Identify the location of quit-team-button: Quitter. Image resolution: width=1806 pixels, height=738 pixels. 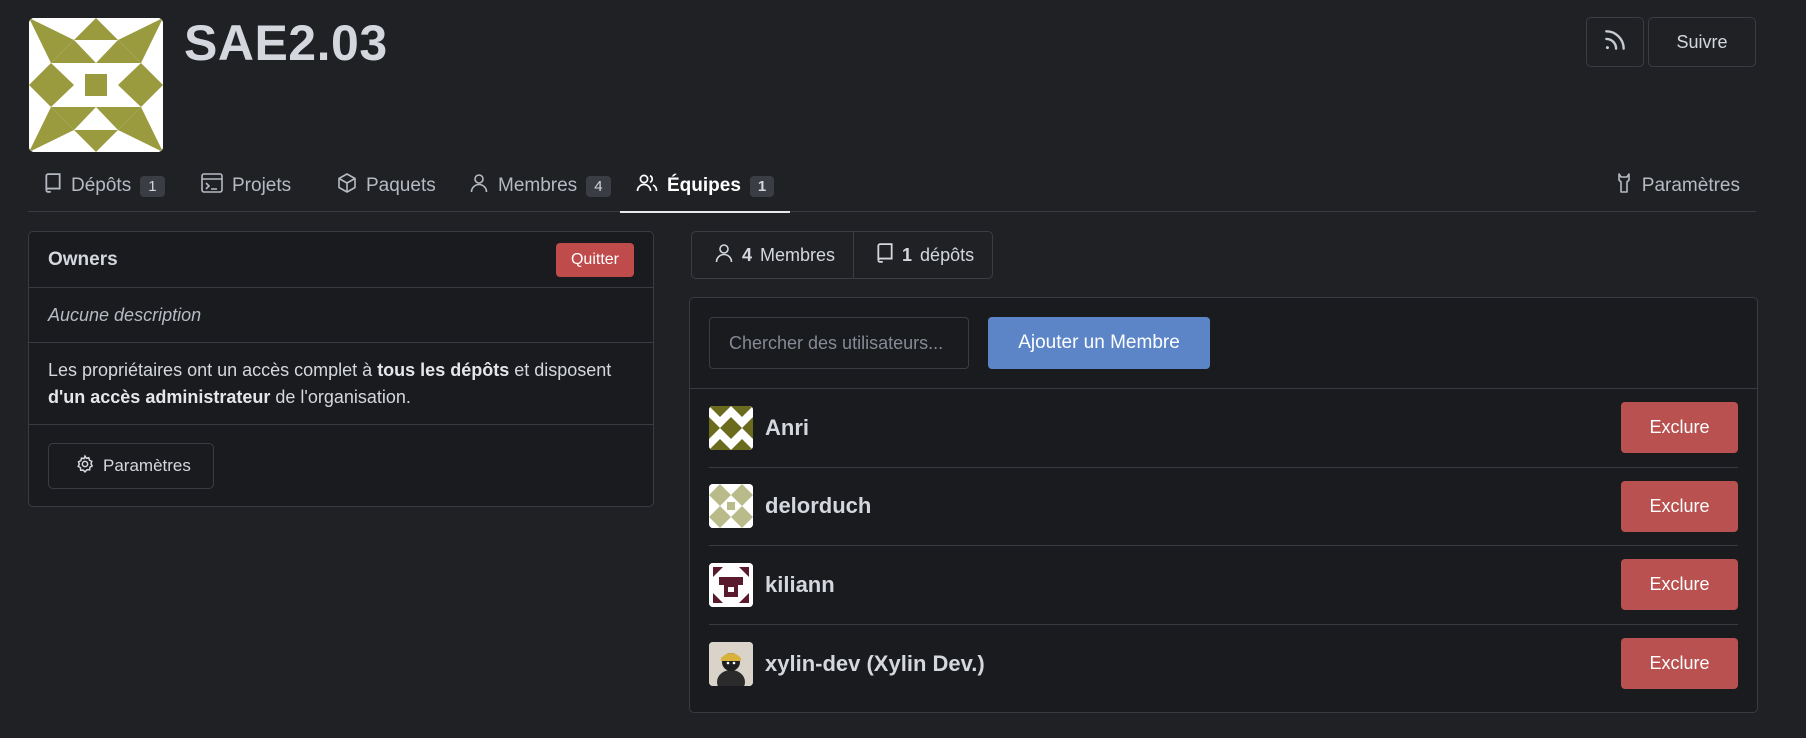
(594, 259).